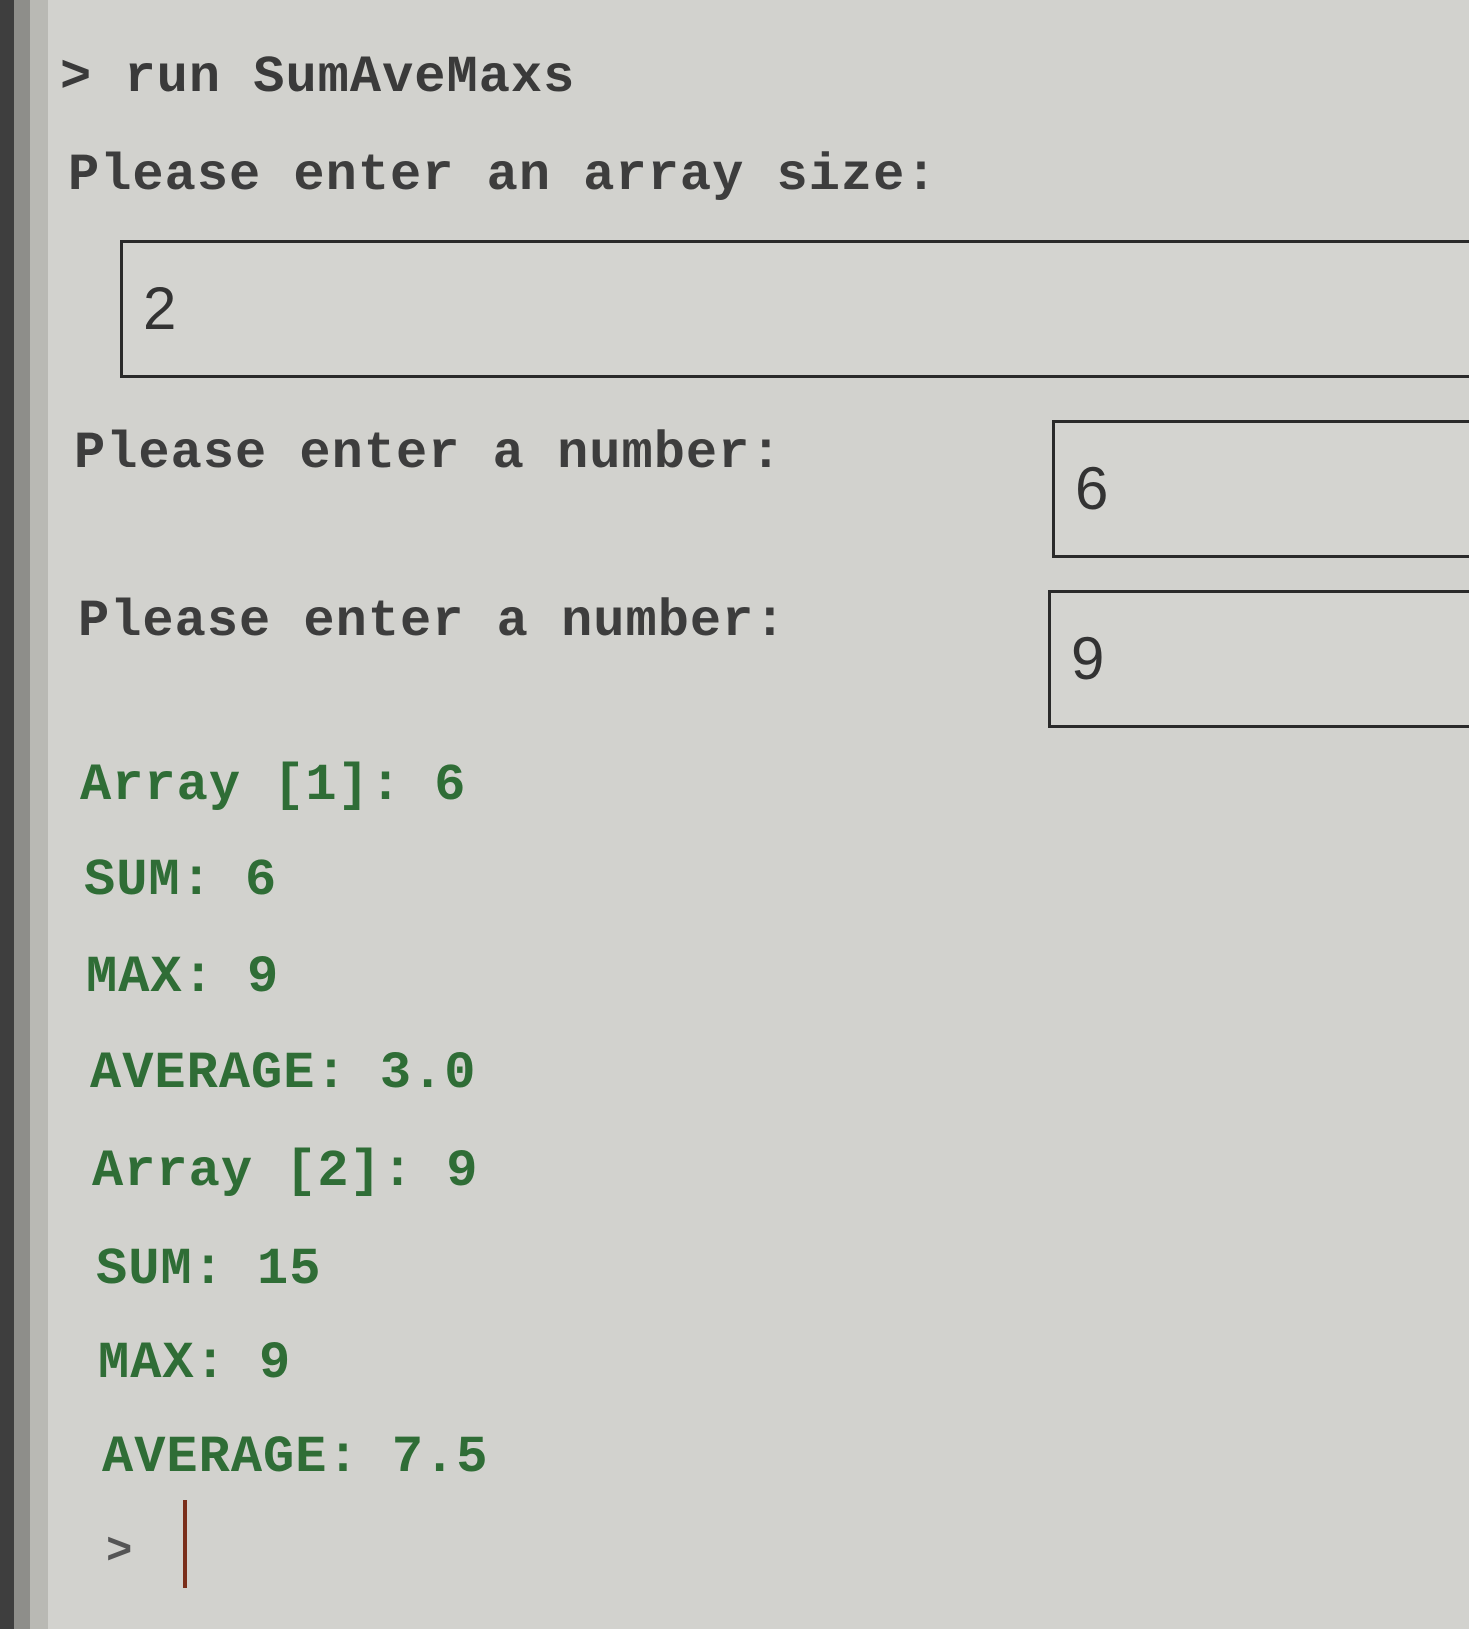 Image resolution: width=1469 pixels, height=1629 pixels. What do you see at coordinates (273, 785) in the screenshot?
I see `output-line: Array [1]: 6` at bounding box center [273, 785].